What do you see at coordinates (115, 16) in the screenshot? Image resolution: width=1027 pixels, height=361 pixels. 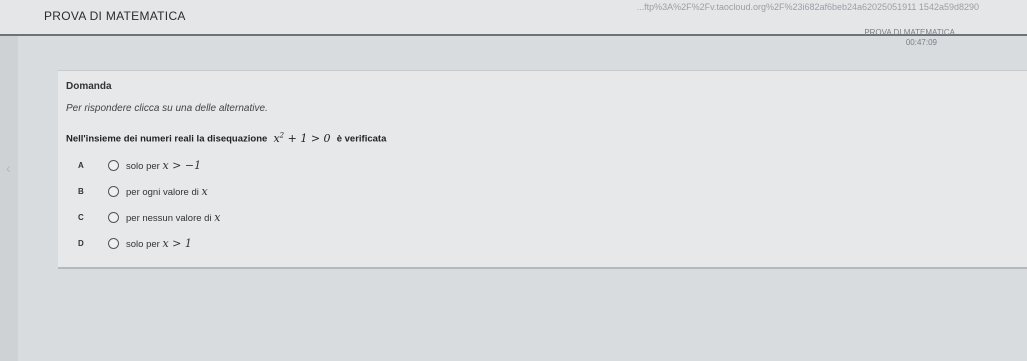 I see `app-title: PROVA DI MATEMATICA` at bounding box center [115, 16].